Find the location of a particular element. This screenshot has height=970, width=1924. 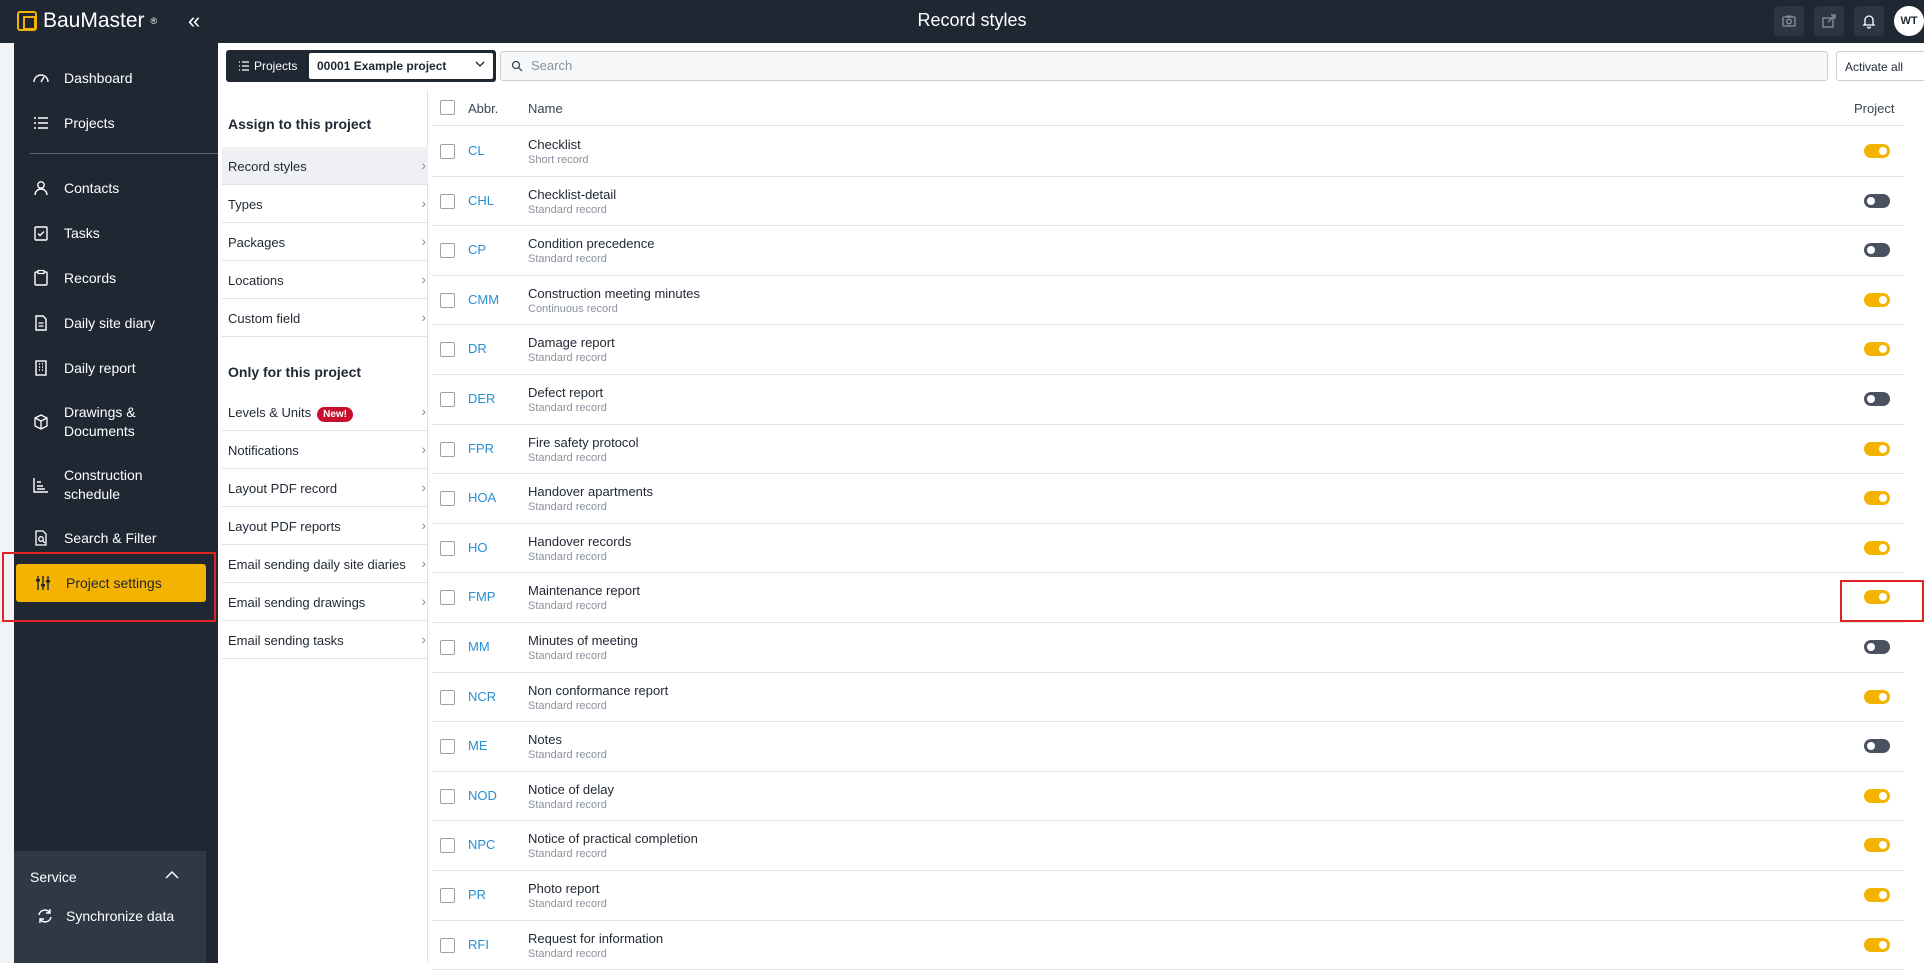

share-icon is located at coordinates (1829, 21).